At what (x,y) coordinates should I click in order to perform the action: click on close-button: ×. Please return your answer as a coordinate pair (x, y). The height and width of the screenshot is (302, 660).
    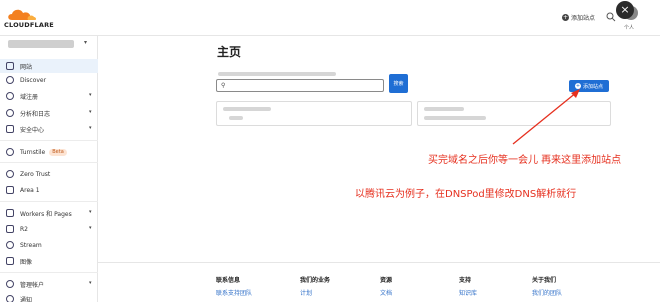
    Looking at the image, I should click on (625, 10).